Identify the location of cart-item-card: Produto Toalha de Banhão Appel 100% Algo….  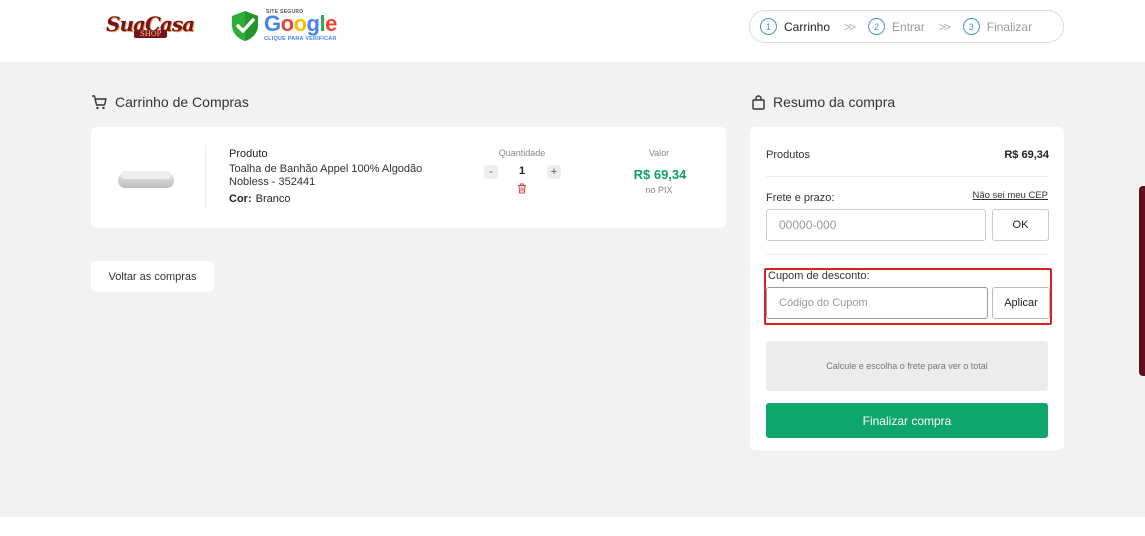
(408, 177).